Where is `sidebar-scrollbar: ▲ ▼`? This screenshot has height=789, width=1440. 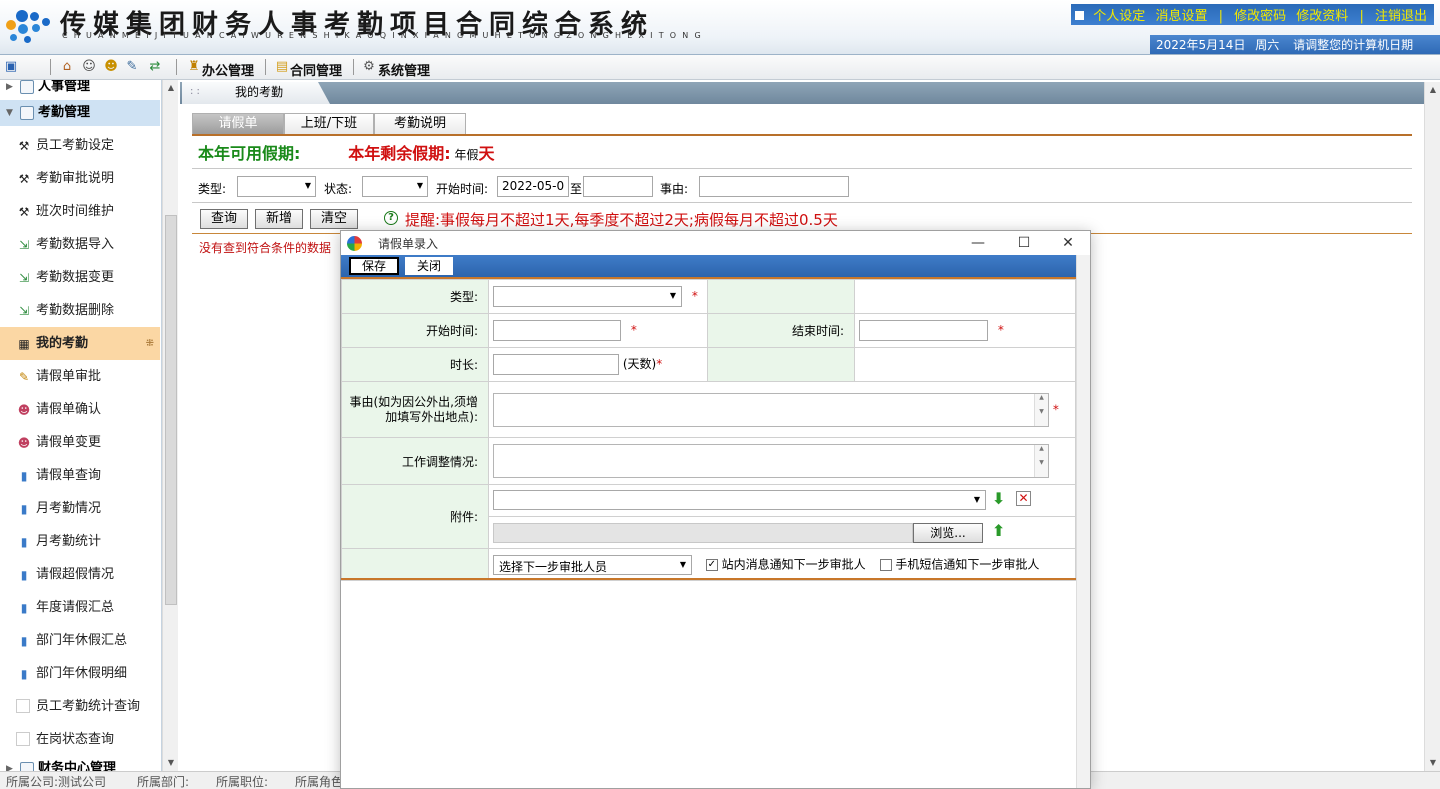 sidebar-scrollbar: ▲ ▼ is located at coordinates (170, 425).